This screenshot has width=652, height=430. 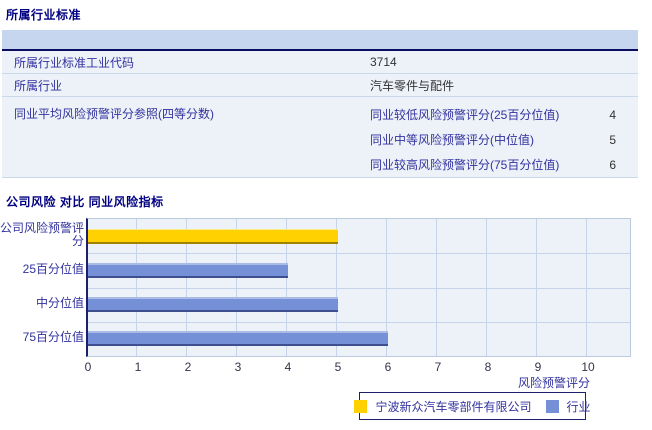 I want to click on legend-item: 行业, so click(x=568, y=406).